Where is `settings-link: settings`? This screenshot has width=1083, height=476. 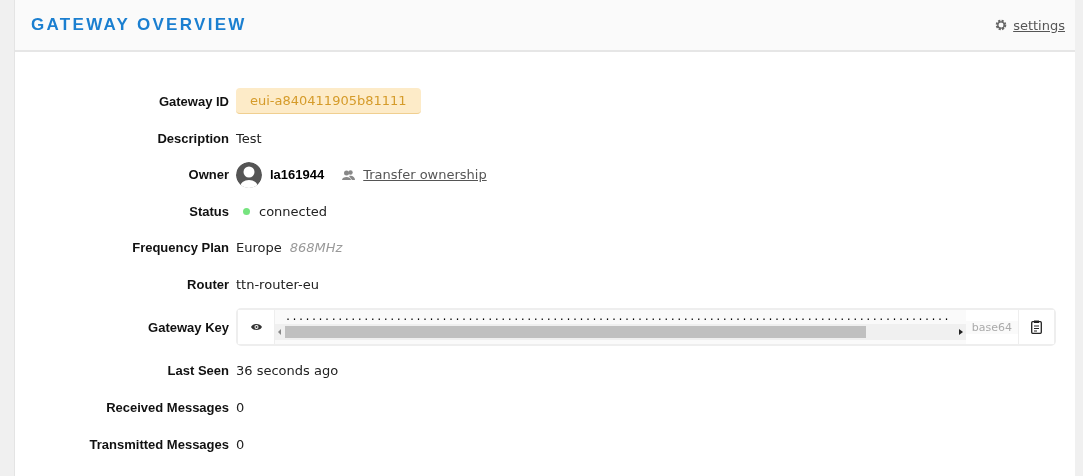 settings-link: settings is located at coordinates (1039, 25).